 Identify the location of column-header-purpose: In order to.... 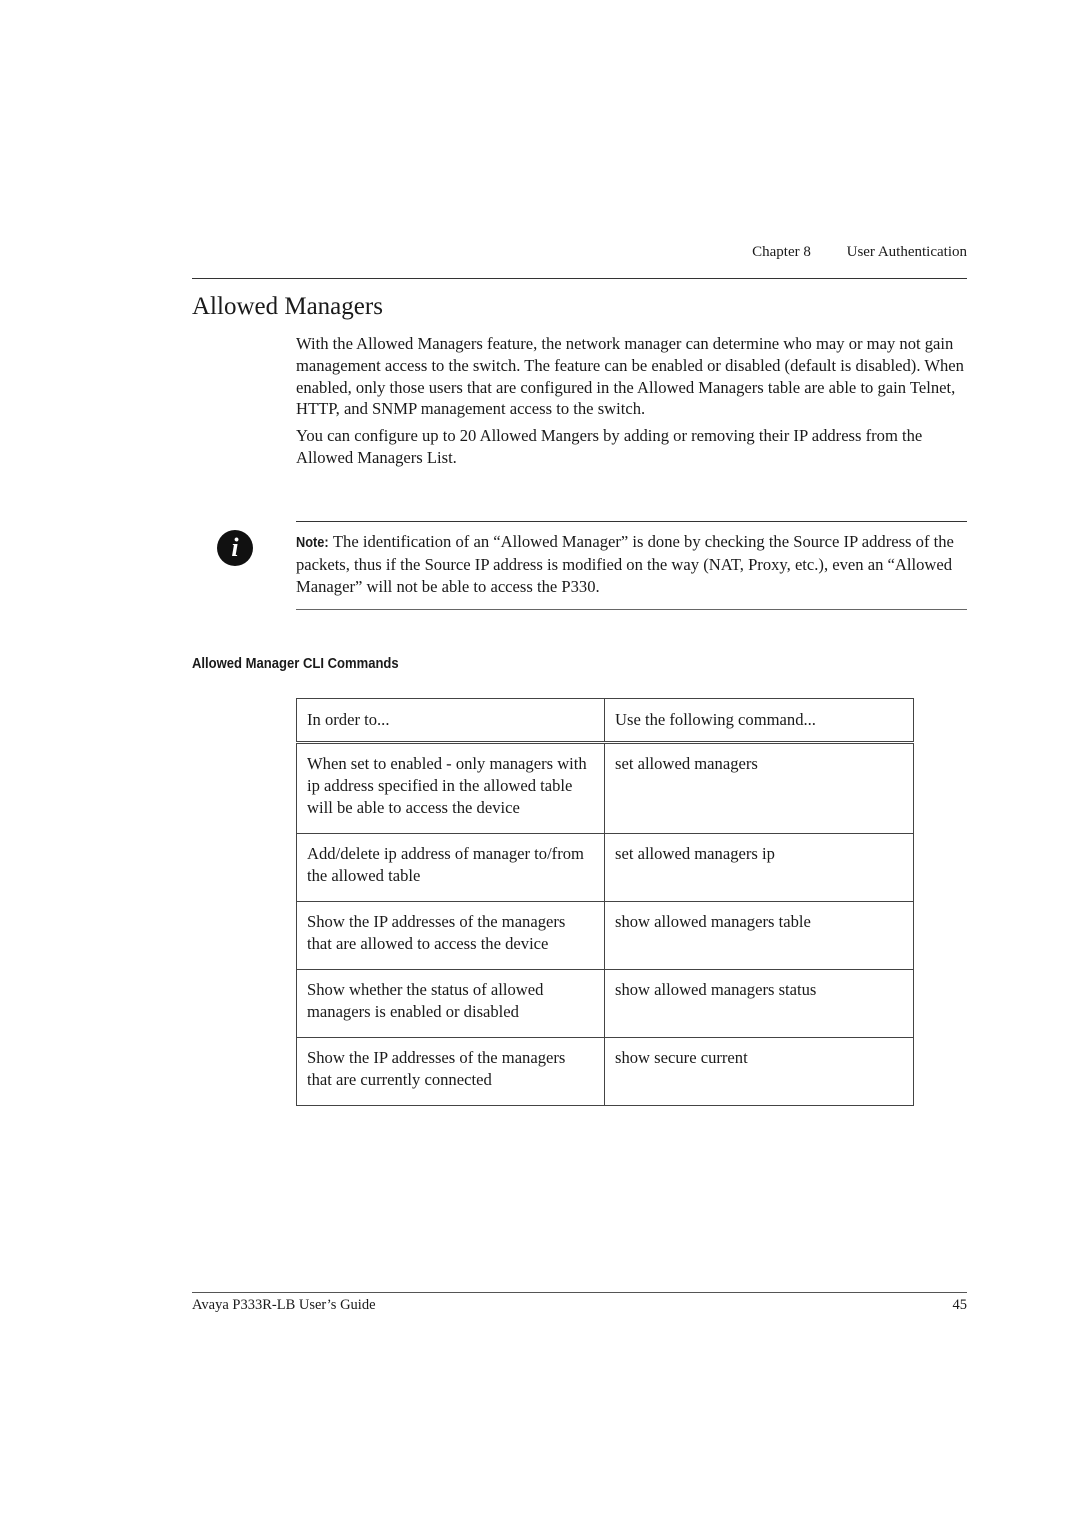
(450, 721).